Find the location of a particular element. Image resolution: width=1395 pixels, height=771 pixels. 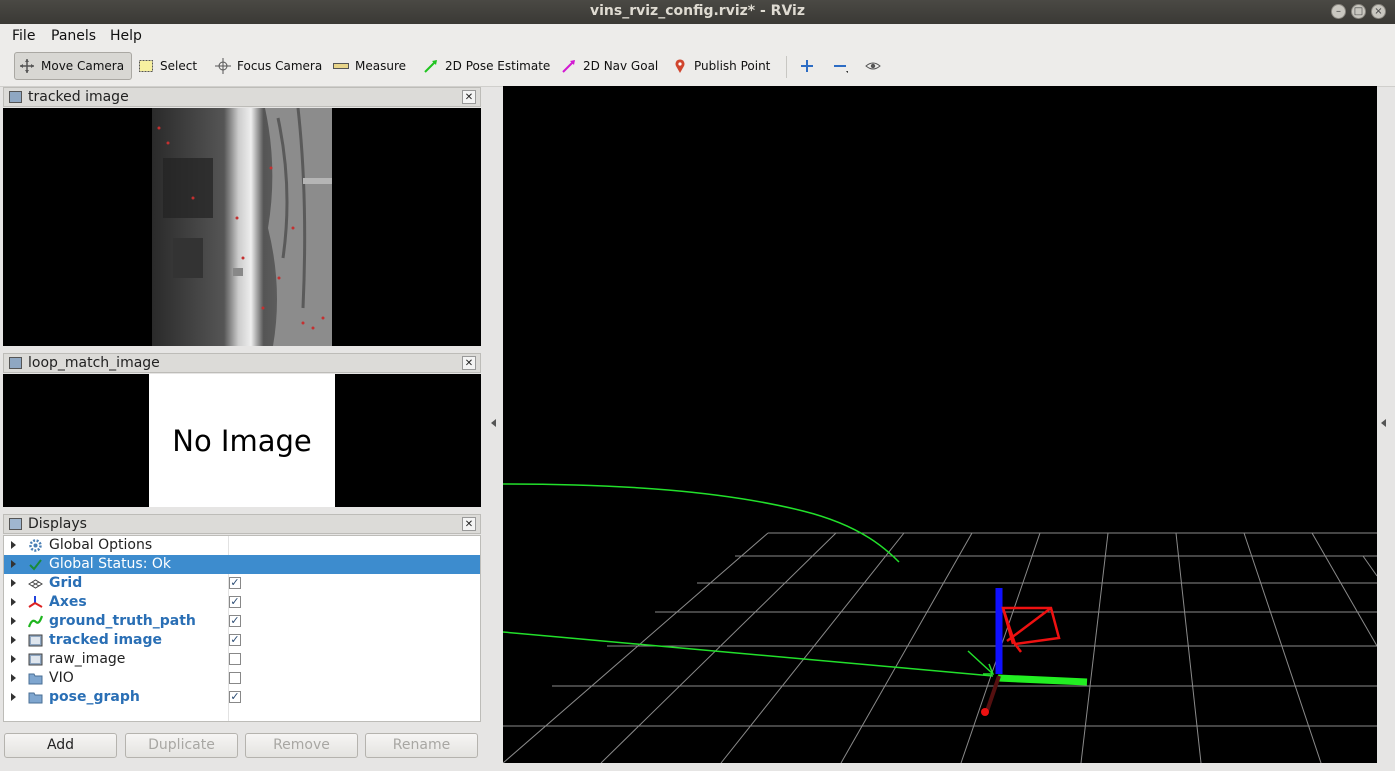

display-label: pose_graph is located at coordinates (94, 697).